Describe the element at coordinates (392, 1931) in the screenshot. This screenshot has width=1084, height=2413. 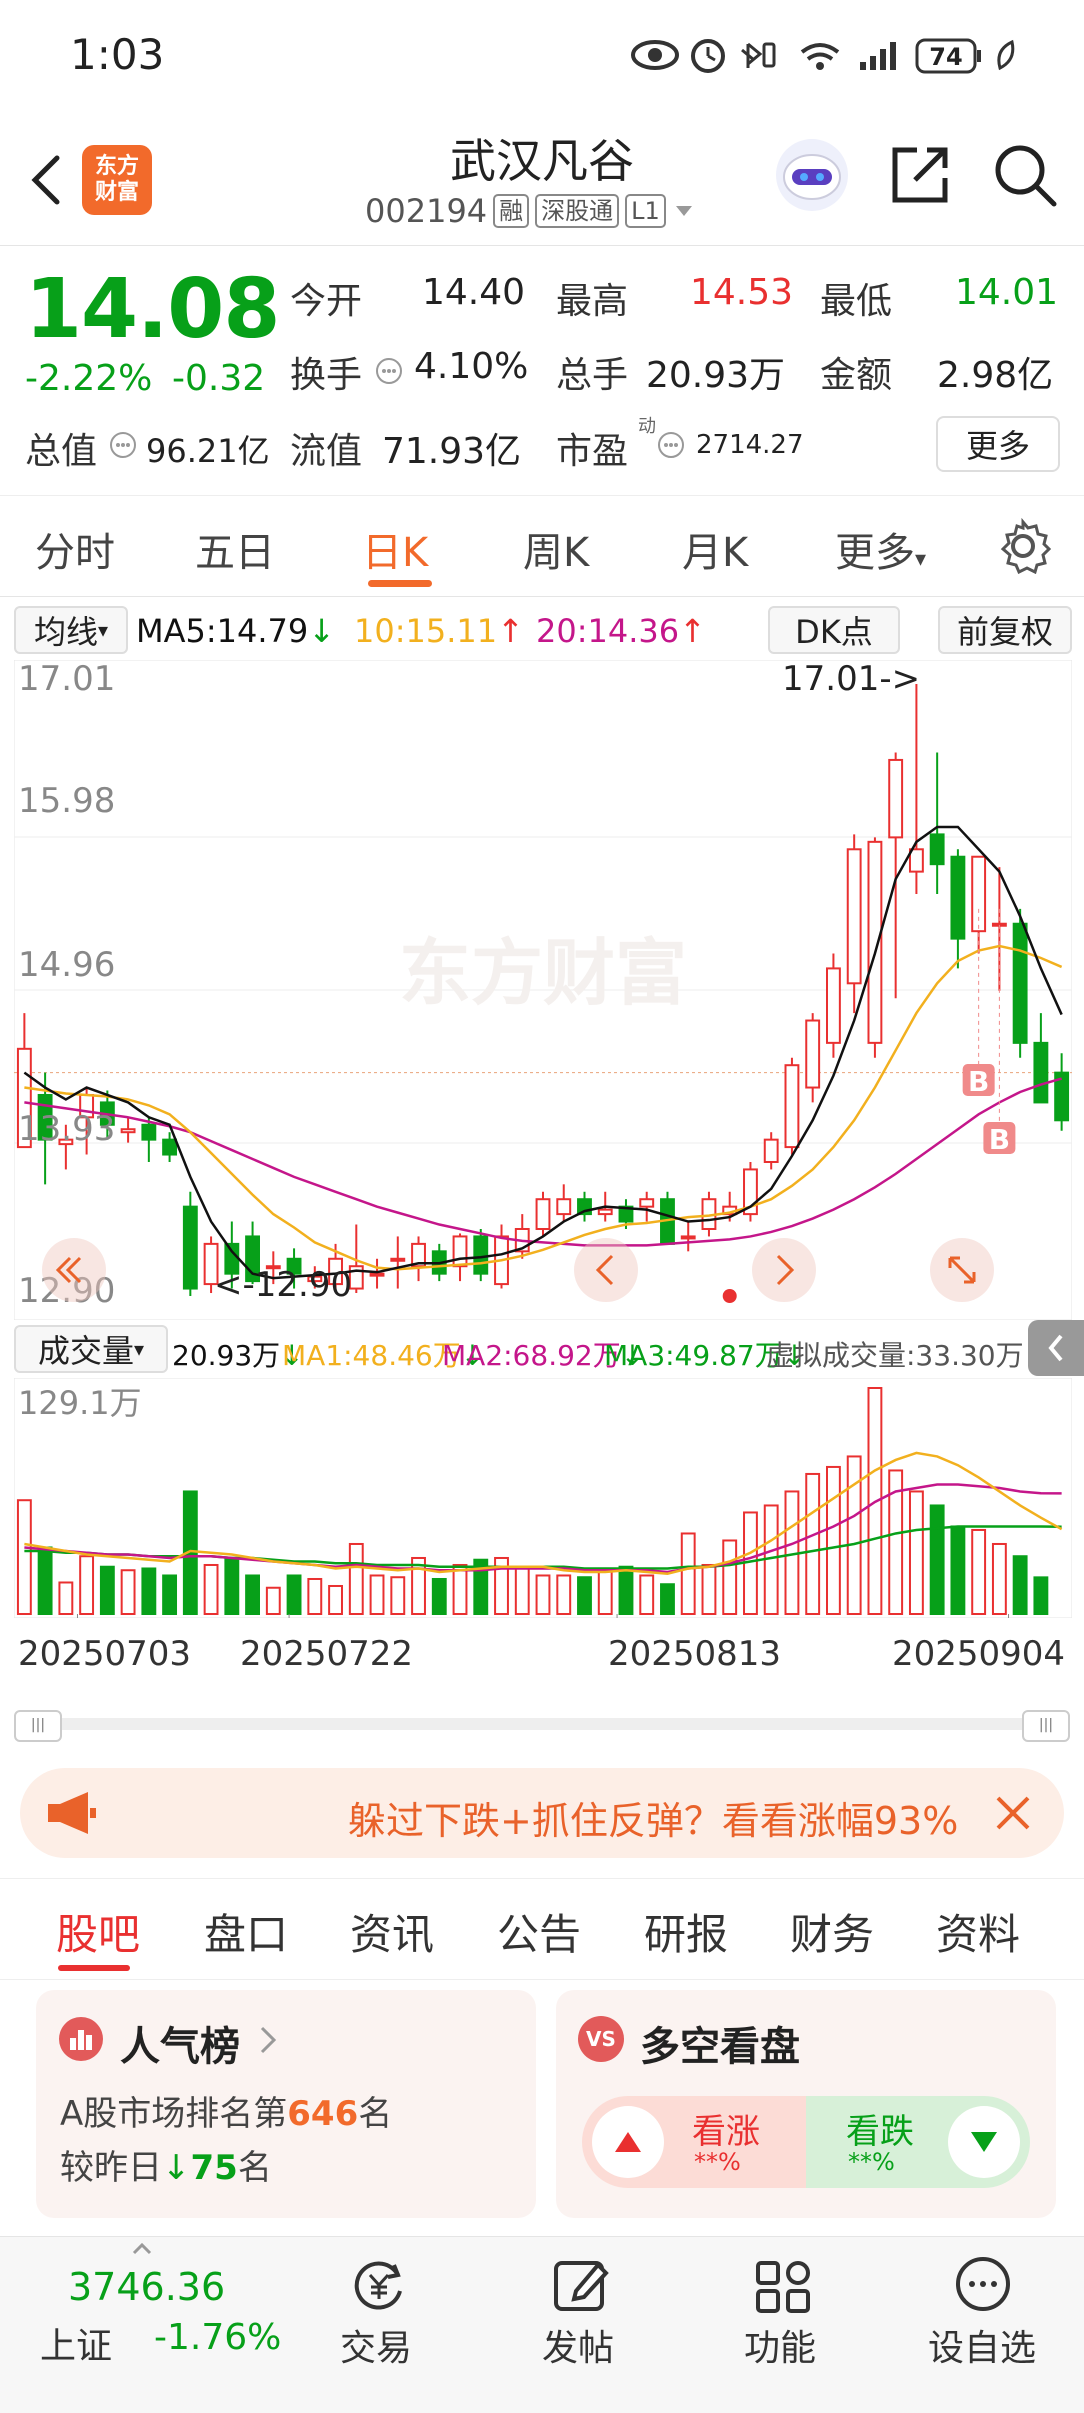
I see `tab-news: 资讯` at that location.